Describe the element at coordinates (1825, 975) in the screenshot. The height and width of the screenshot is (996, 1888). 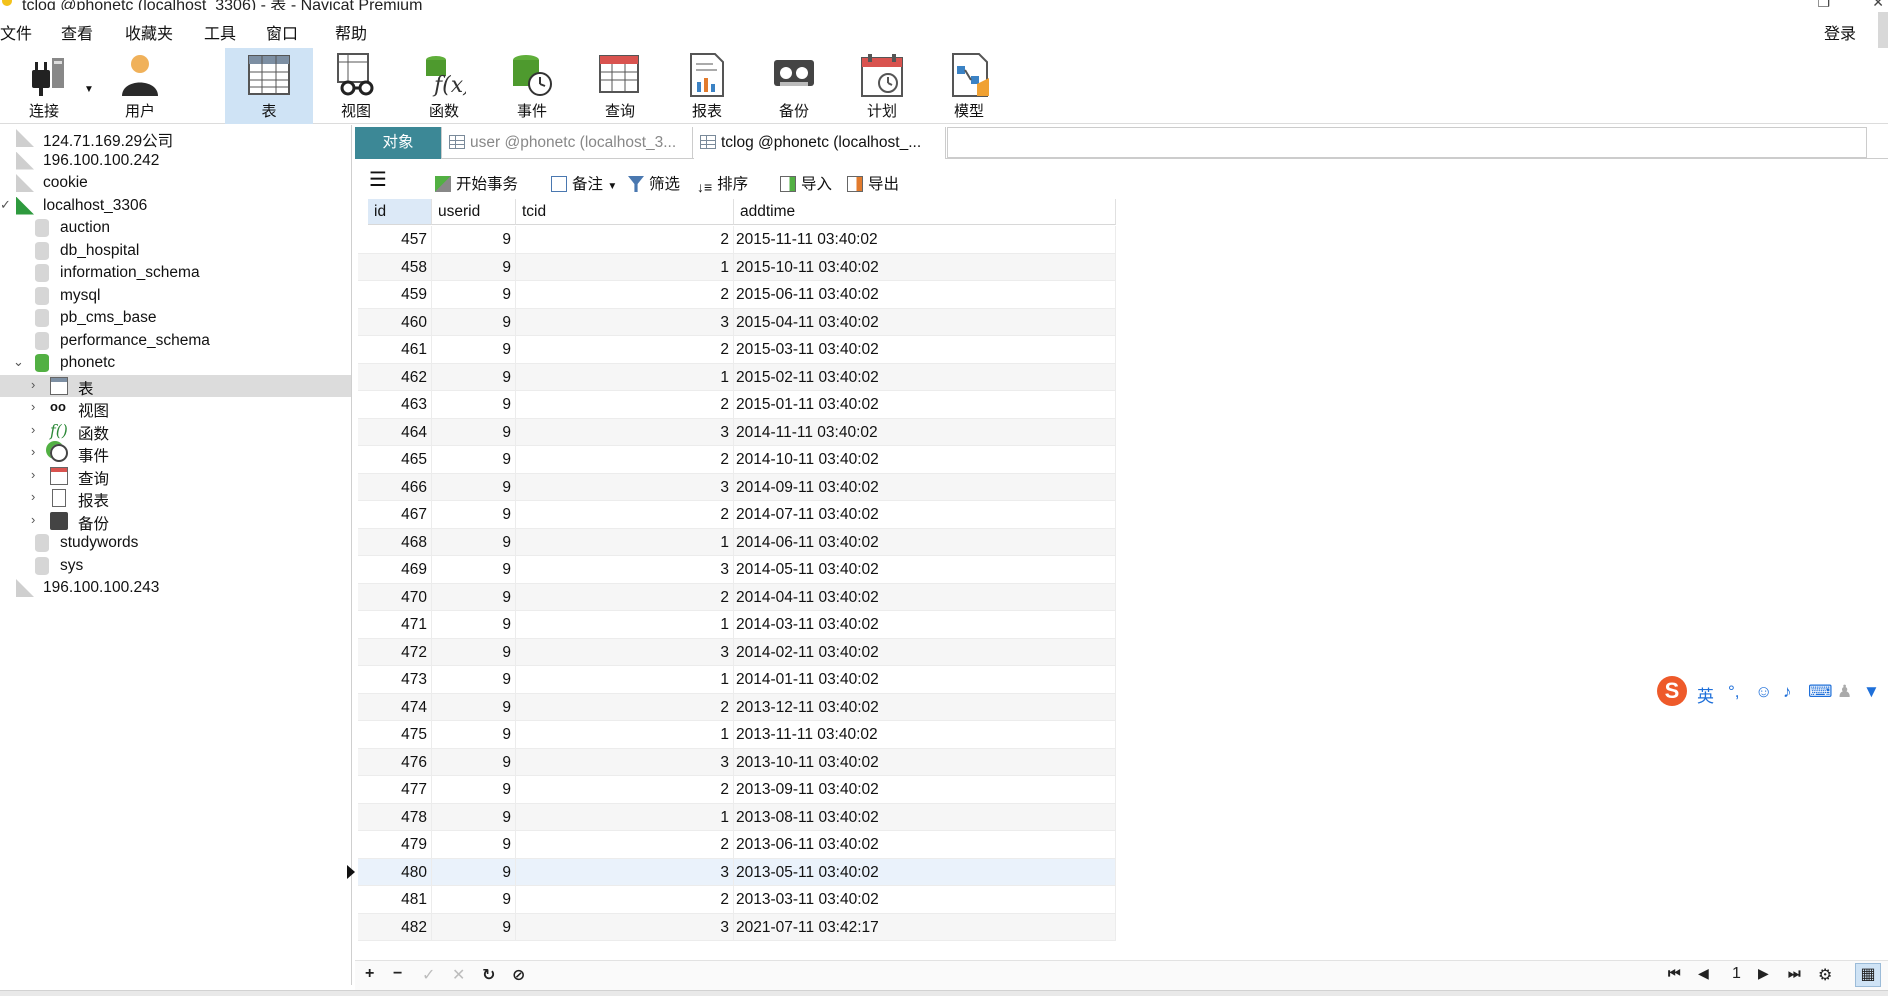
I see `settings-gear-icon: ⚙` at that location.